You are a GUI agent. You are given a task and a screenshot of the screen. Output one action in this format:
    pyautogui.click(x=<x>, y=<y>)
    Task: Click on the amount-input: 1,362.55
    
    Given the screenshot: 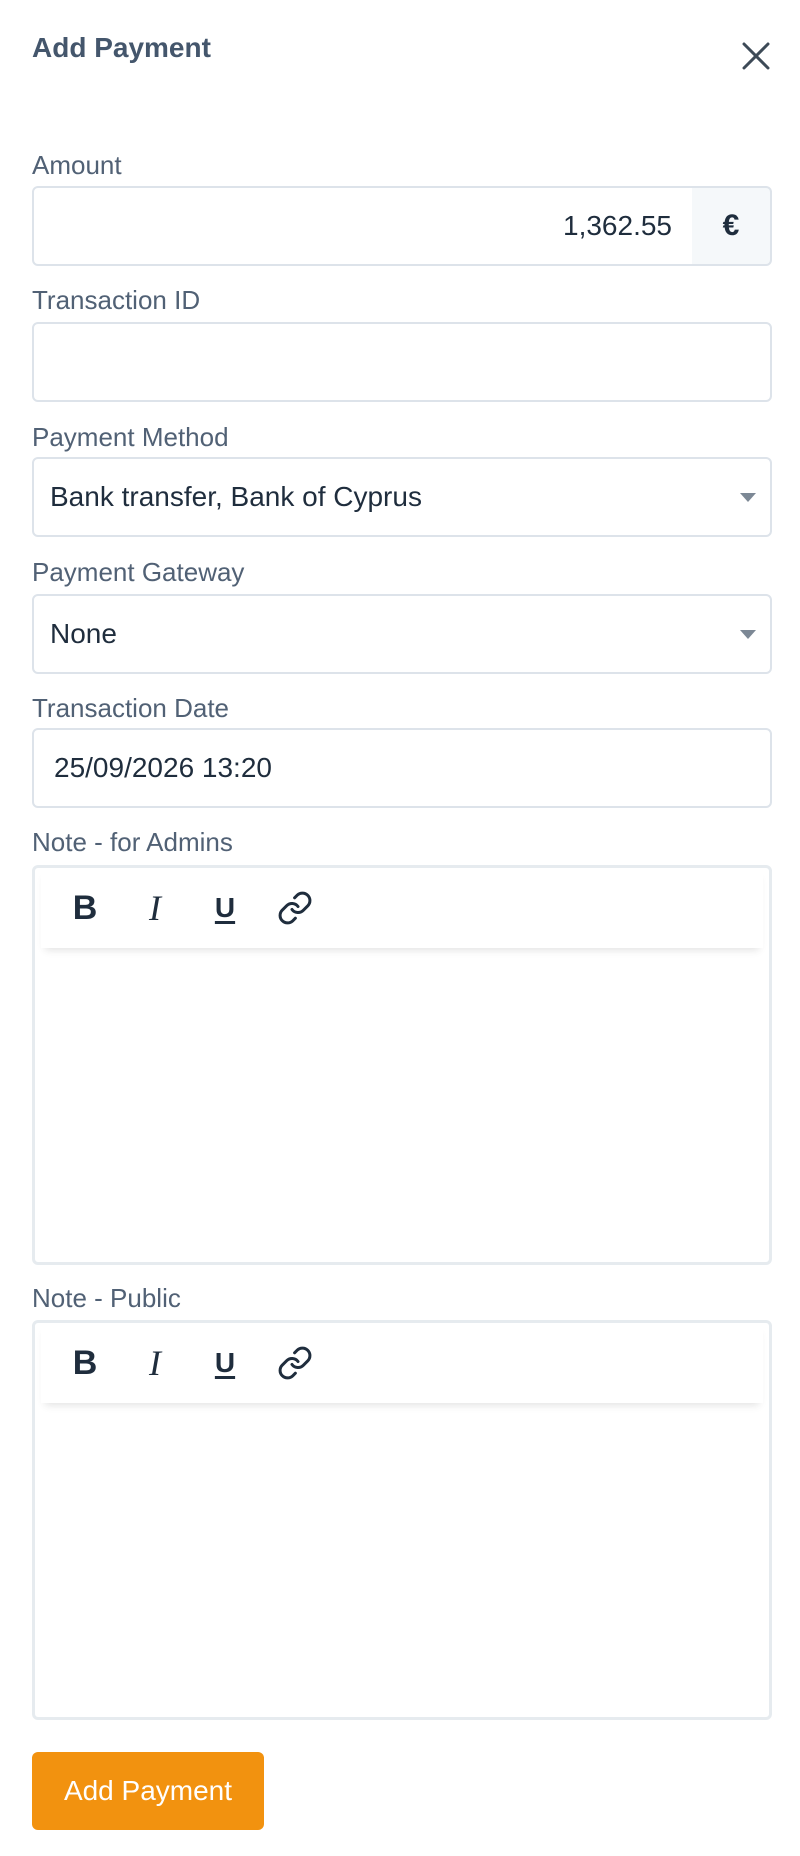 What is the action you would take?
    pyautogui.click(x=363, y=226)
    